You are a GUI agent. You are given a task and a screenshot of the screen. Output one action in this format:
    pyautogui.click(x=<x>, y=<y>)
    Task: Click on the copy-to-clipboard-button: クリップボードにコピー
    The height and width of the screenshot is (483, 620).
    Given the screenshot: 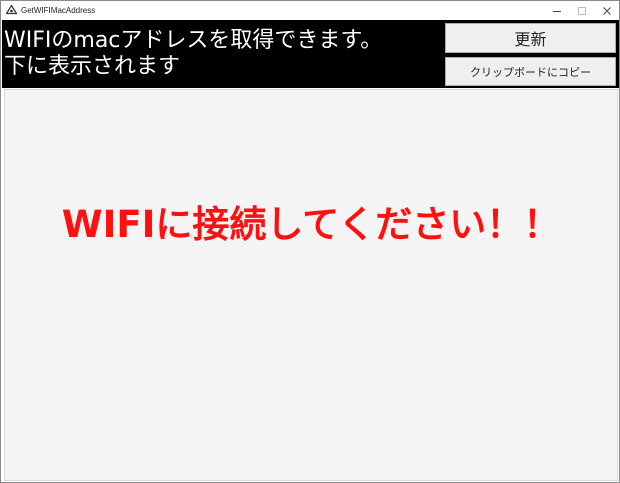 What is the action you would take?
    pyautogui.click(x=530, y=71)
    